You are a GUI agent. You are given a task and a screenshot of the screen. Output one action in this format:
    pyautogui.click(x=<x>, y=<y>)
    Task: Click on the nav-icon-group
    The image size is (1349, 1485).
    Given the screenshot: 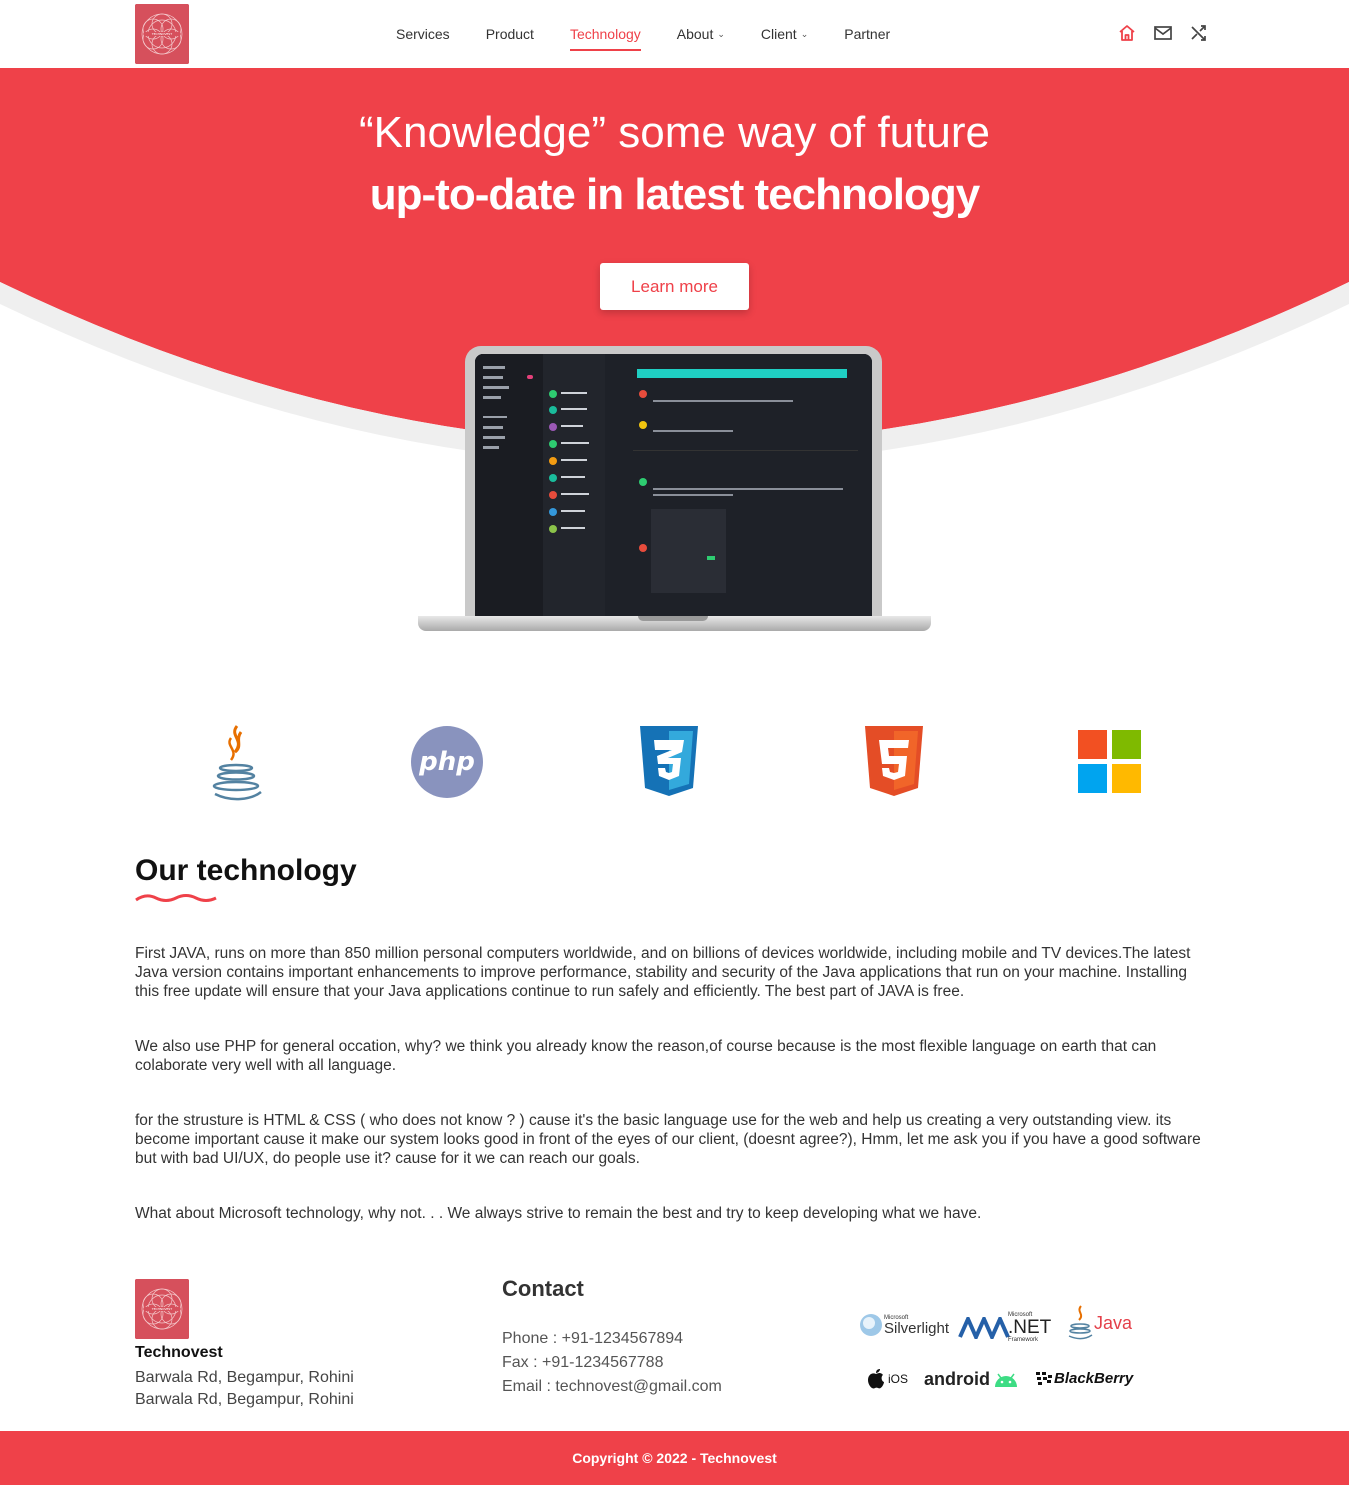 What is the action you would take?
    pyautogui.click(x=1163, y=33)
    